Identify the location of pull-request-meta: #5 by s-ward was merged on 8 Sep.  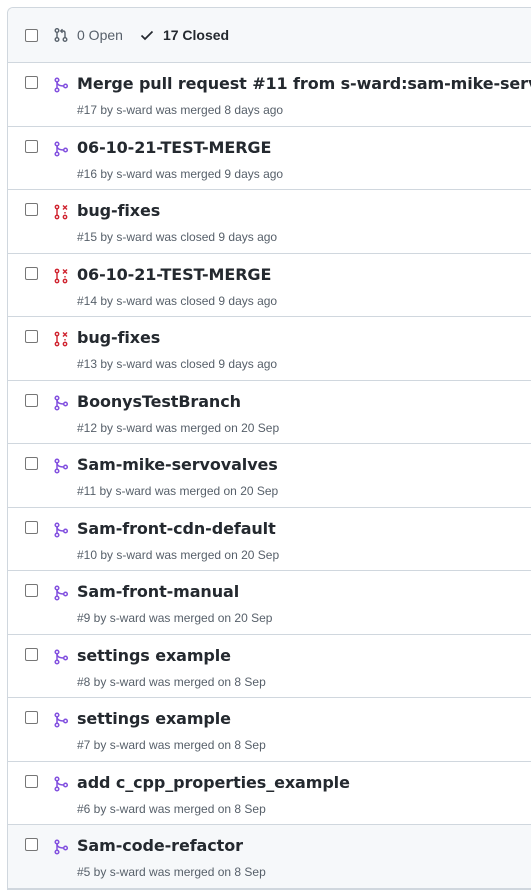
(171, 872).